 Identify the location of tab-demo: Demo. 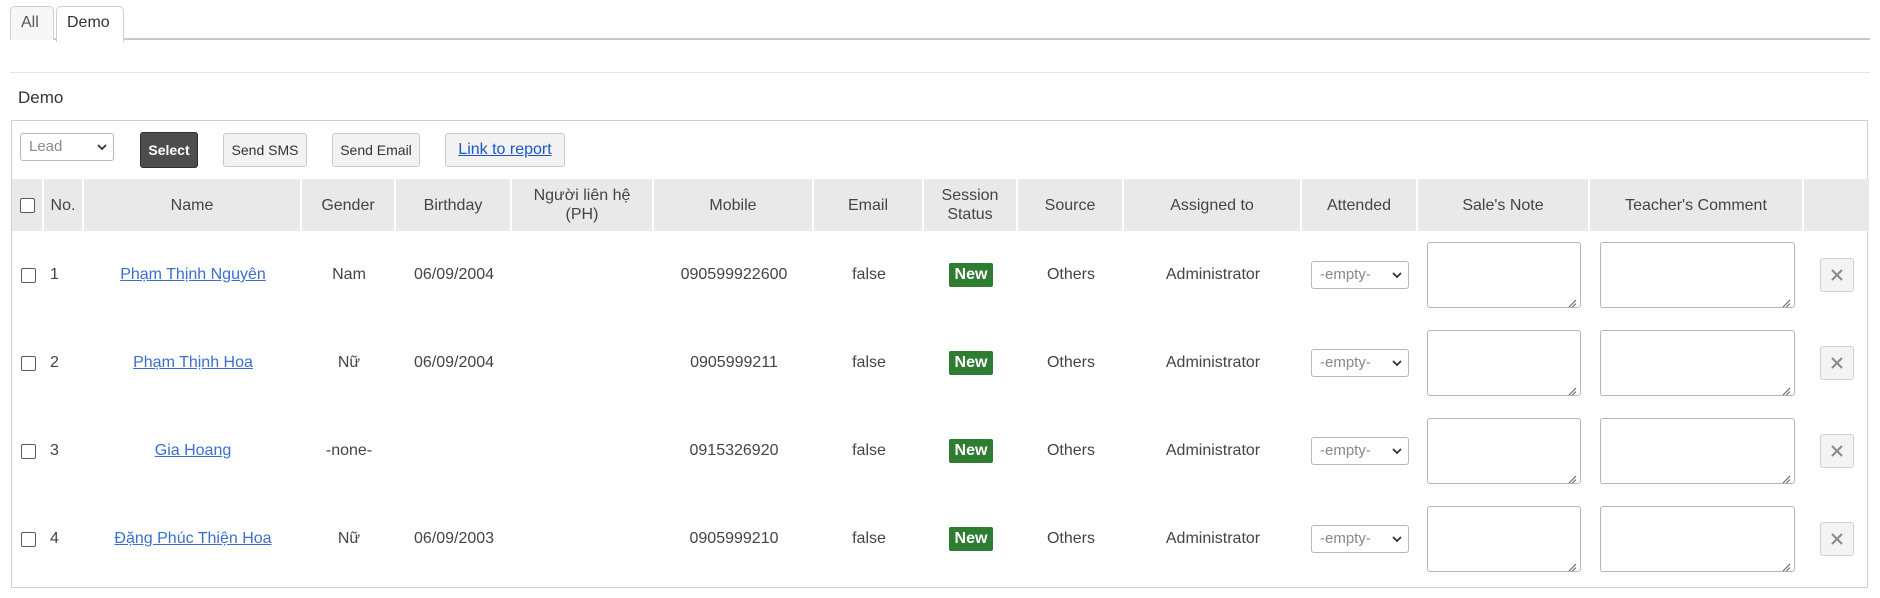
(90, 24).